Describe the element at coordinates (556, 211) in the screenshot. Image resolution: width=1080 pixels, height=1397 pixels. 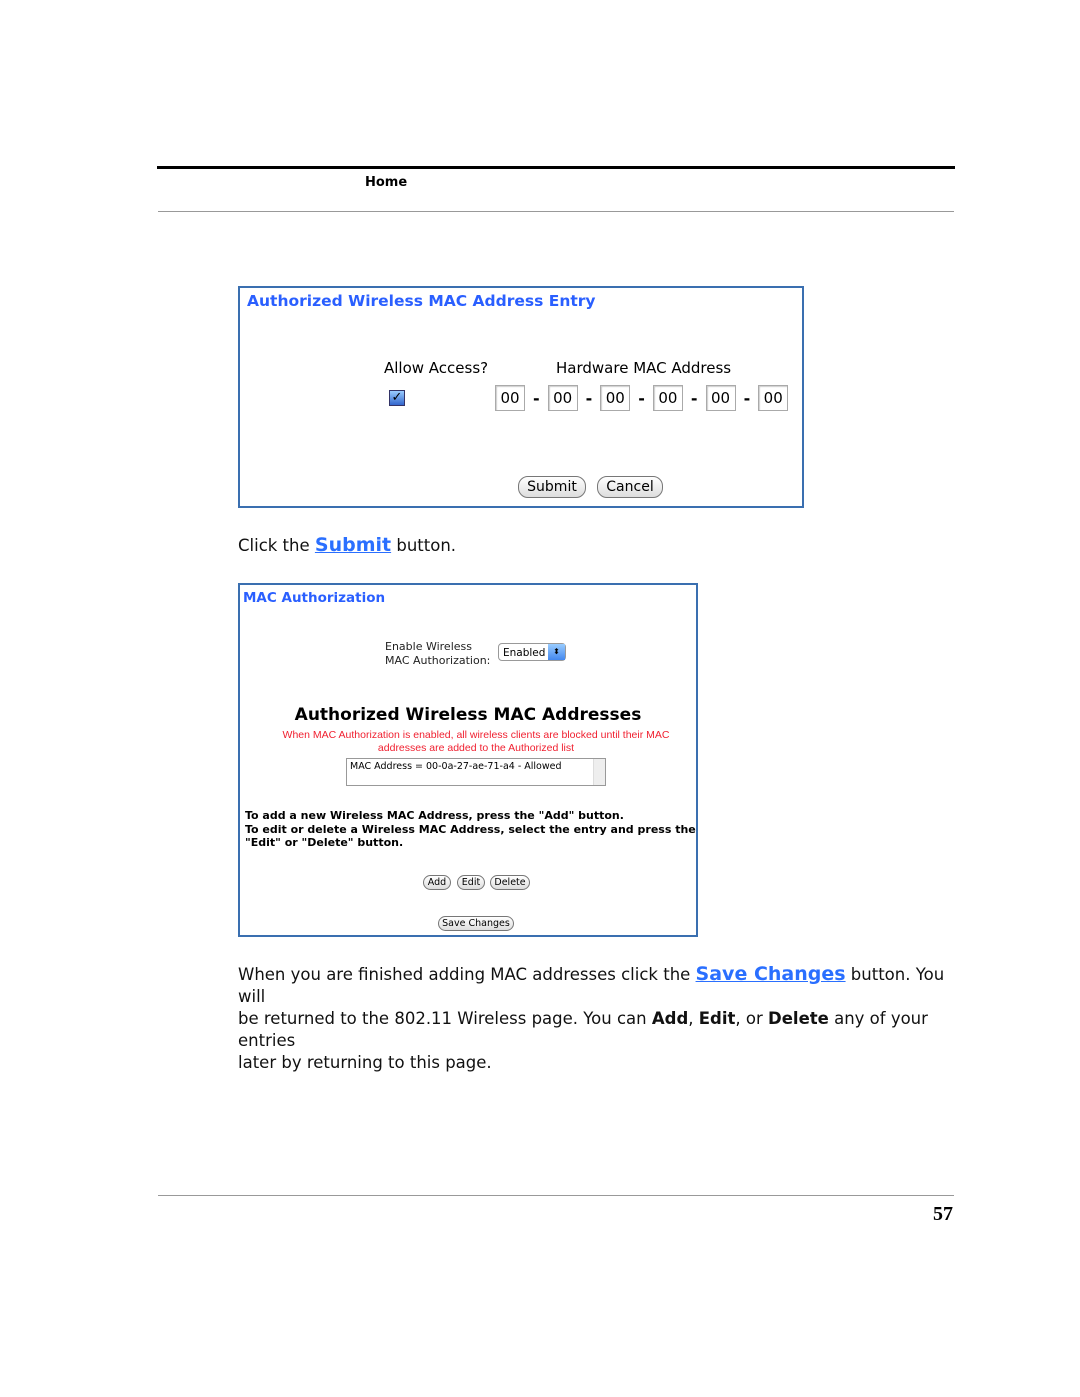
I see `header-divider` at that location.